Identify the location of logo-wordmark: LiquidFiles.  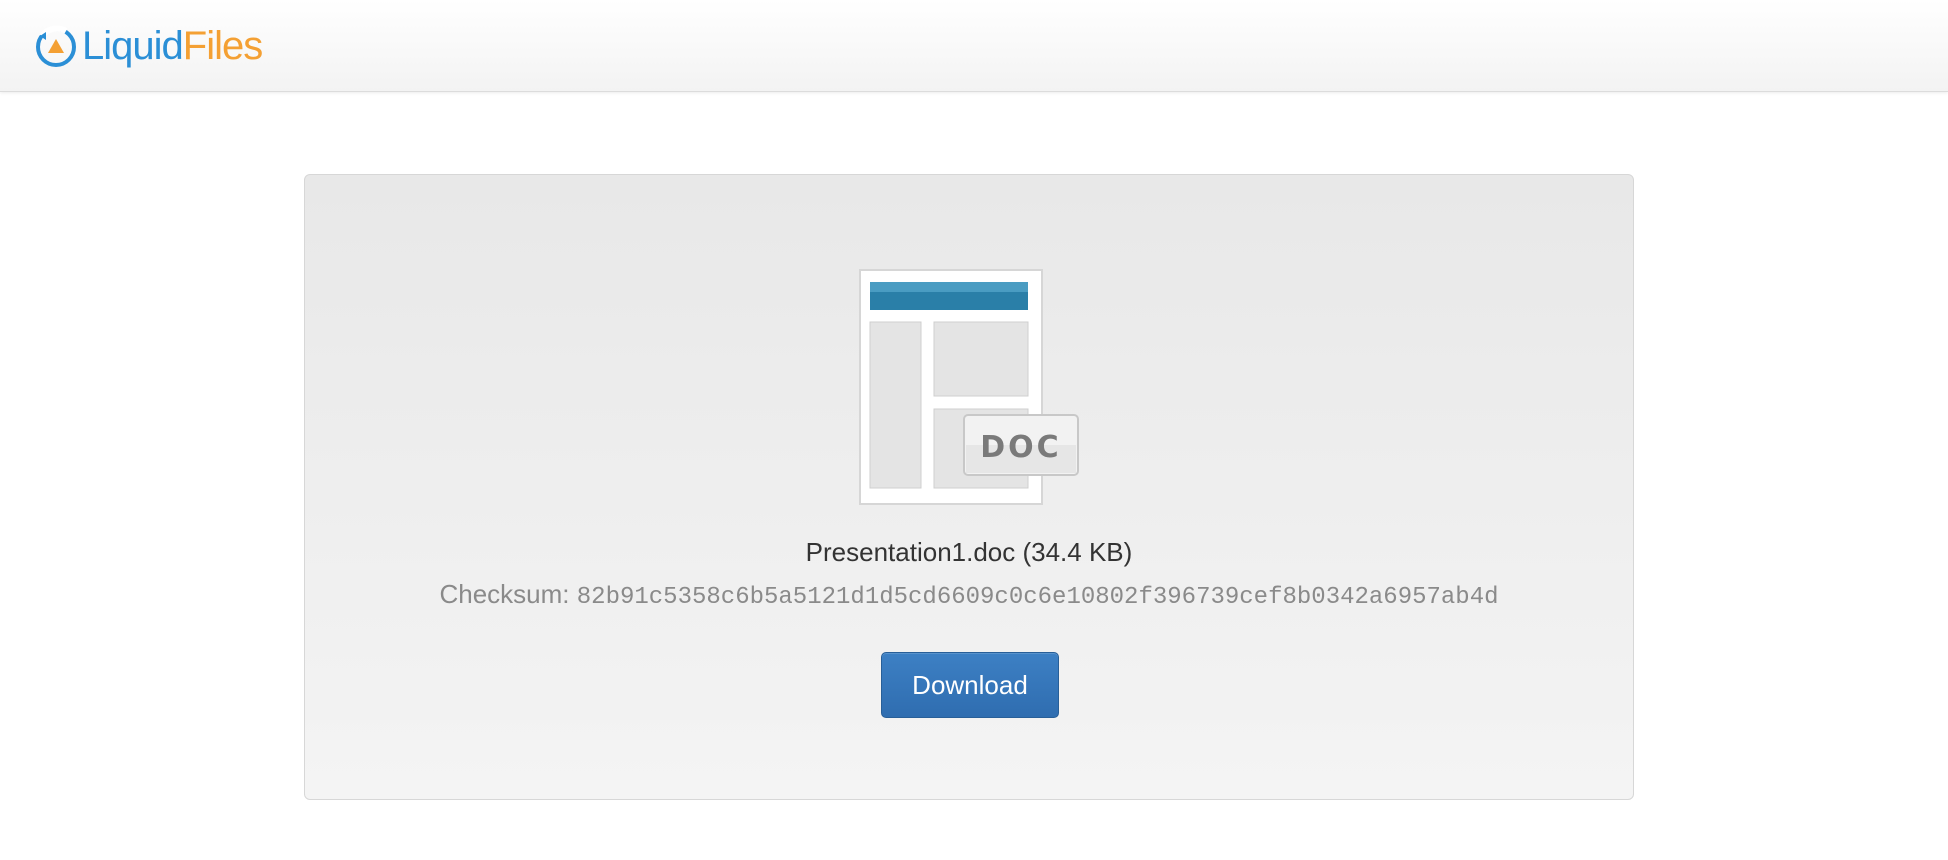
(172, 46).